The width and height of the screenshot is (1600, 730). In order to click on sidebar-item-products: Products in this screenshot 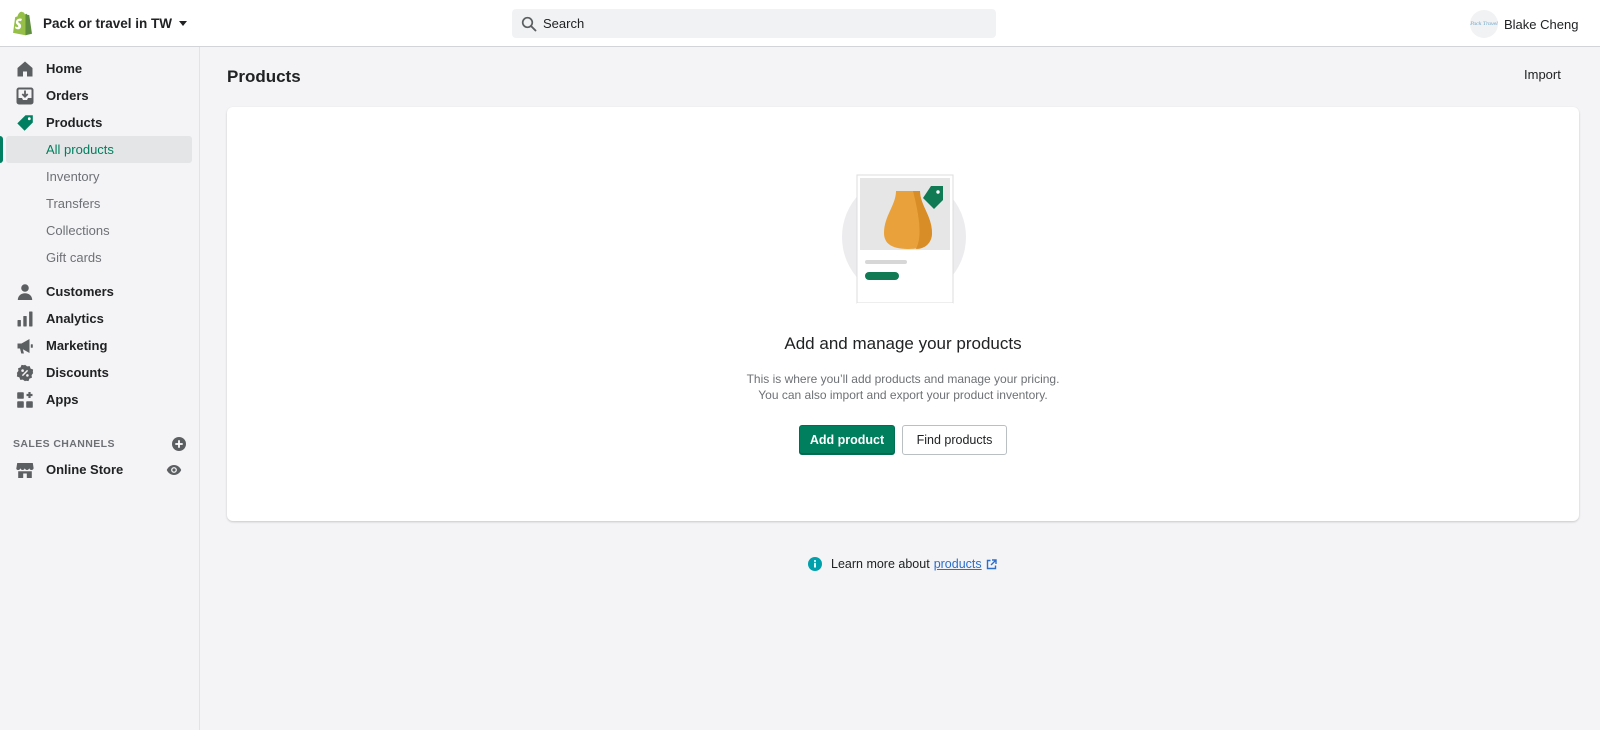, I will do `click(100, 122)`.